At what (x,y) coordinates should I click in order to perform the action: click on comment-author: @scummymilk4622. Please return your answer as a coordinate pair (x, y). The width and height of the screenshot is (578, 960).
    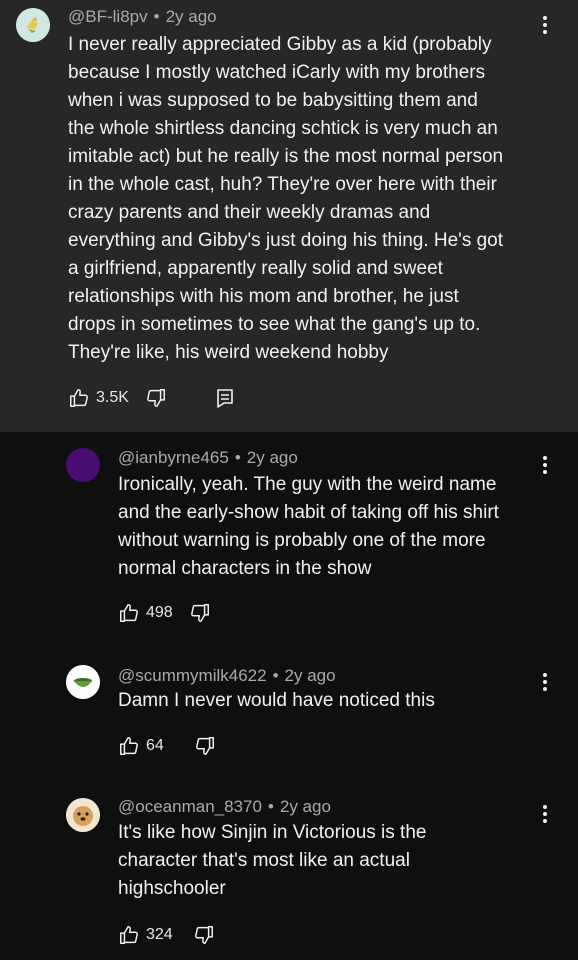
    Looking at the image, I should click on (192, 675).